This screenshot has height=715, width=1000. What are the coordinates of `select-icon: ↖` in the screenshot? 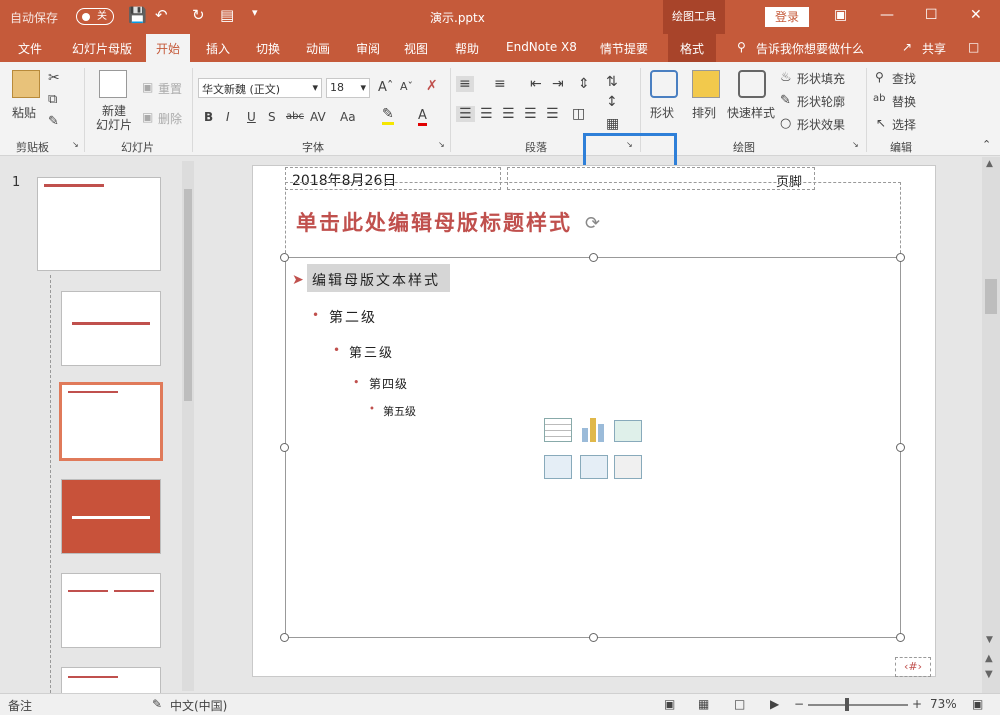 It's located at (881, 123).